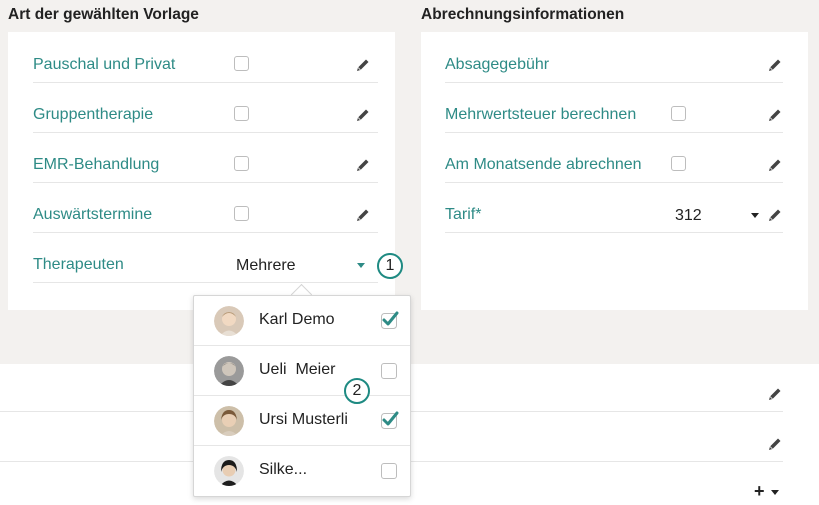 Image resolution: width=819 pixels, height=505 pixels. Describe the element at coordinates (205, 165) in the screenshot. I see `row-emr: EMR-Behandlung` at that location.